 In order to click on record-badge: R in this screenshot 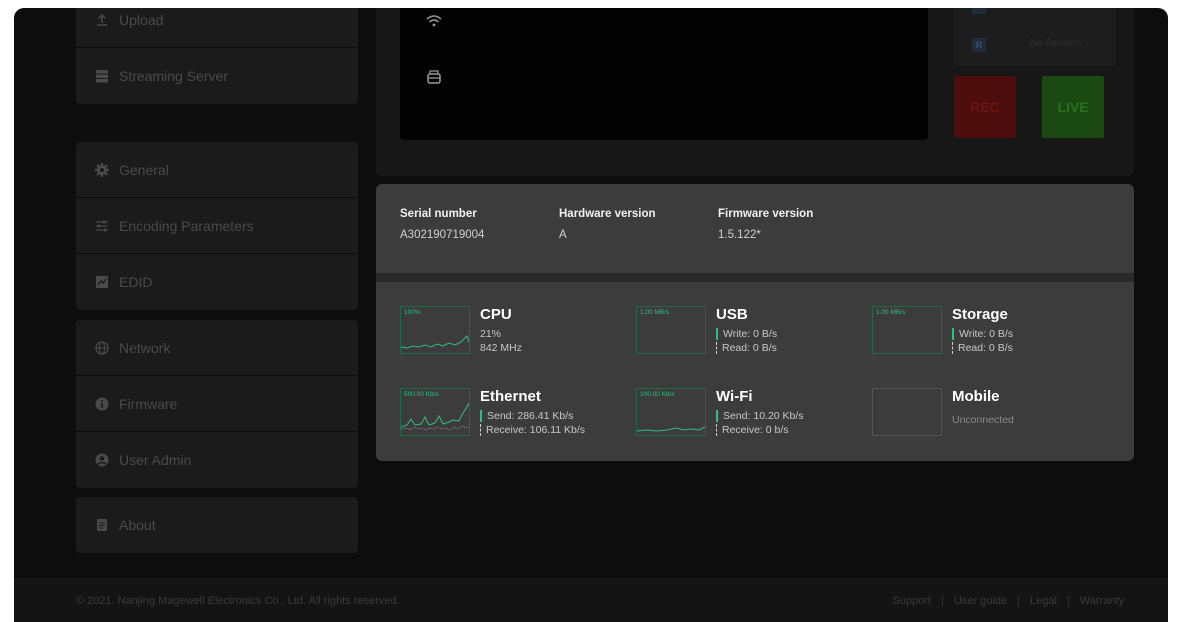, I will do `click(979, 45)`.